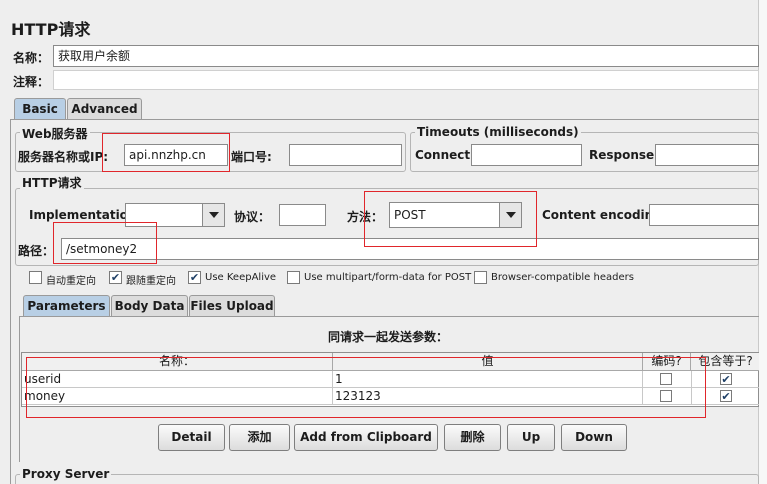 The height and width of the screenshot is (484, 767). What do you see at coordinates (472, 437) in the screenshot?
I see `delete-button: 删除` at bounding box center [472, 437].